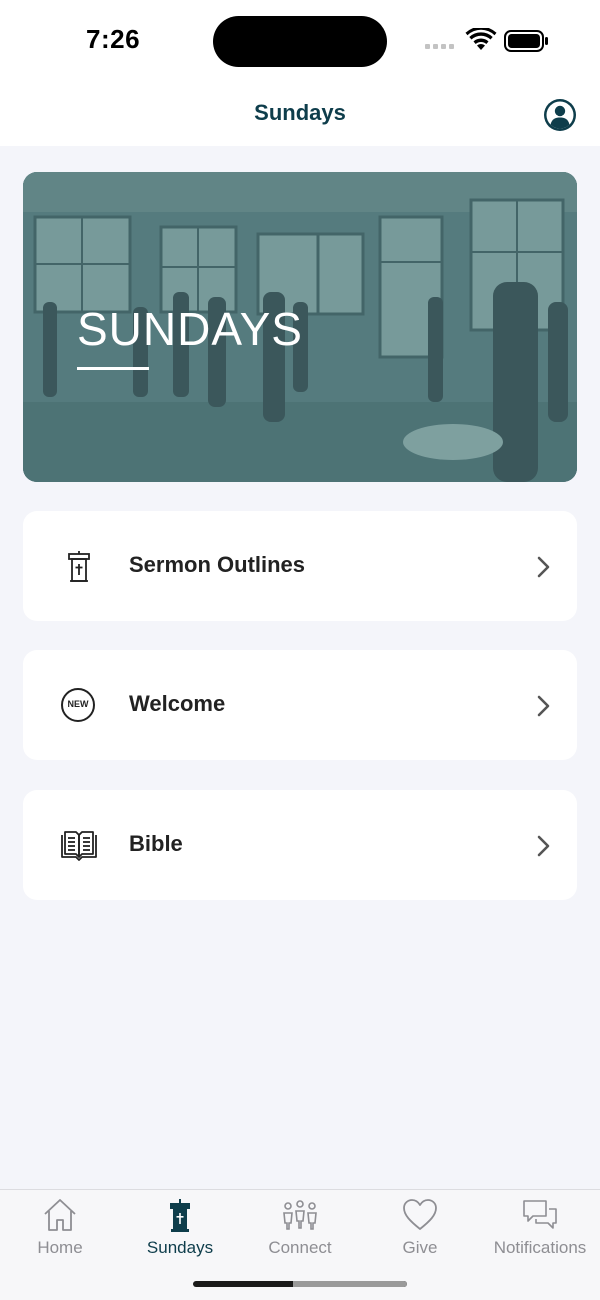  Describe the element at coordinates (540, 1247) in the screenshot. I see `tab-notifications-label: Notifications` at that location.